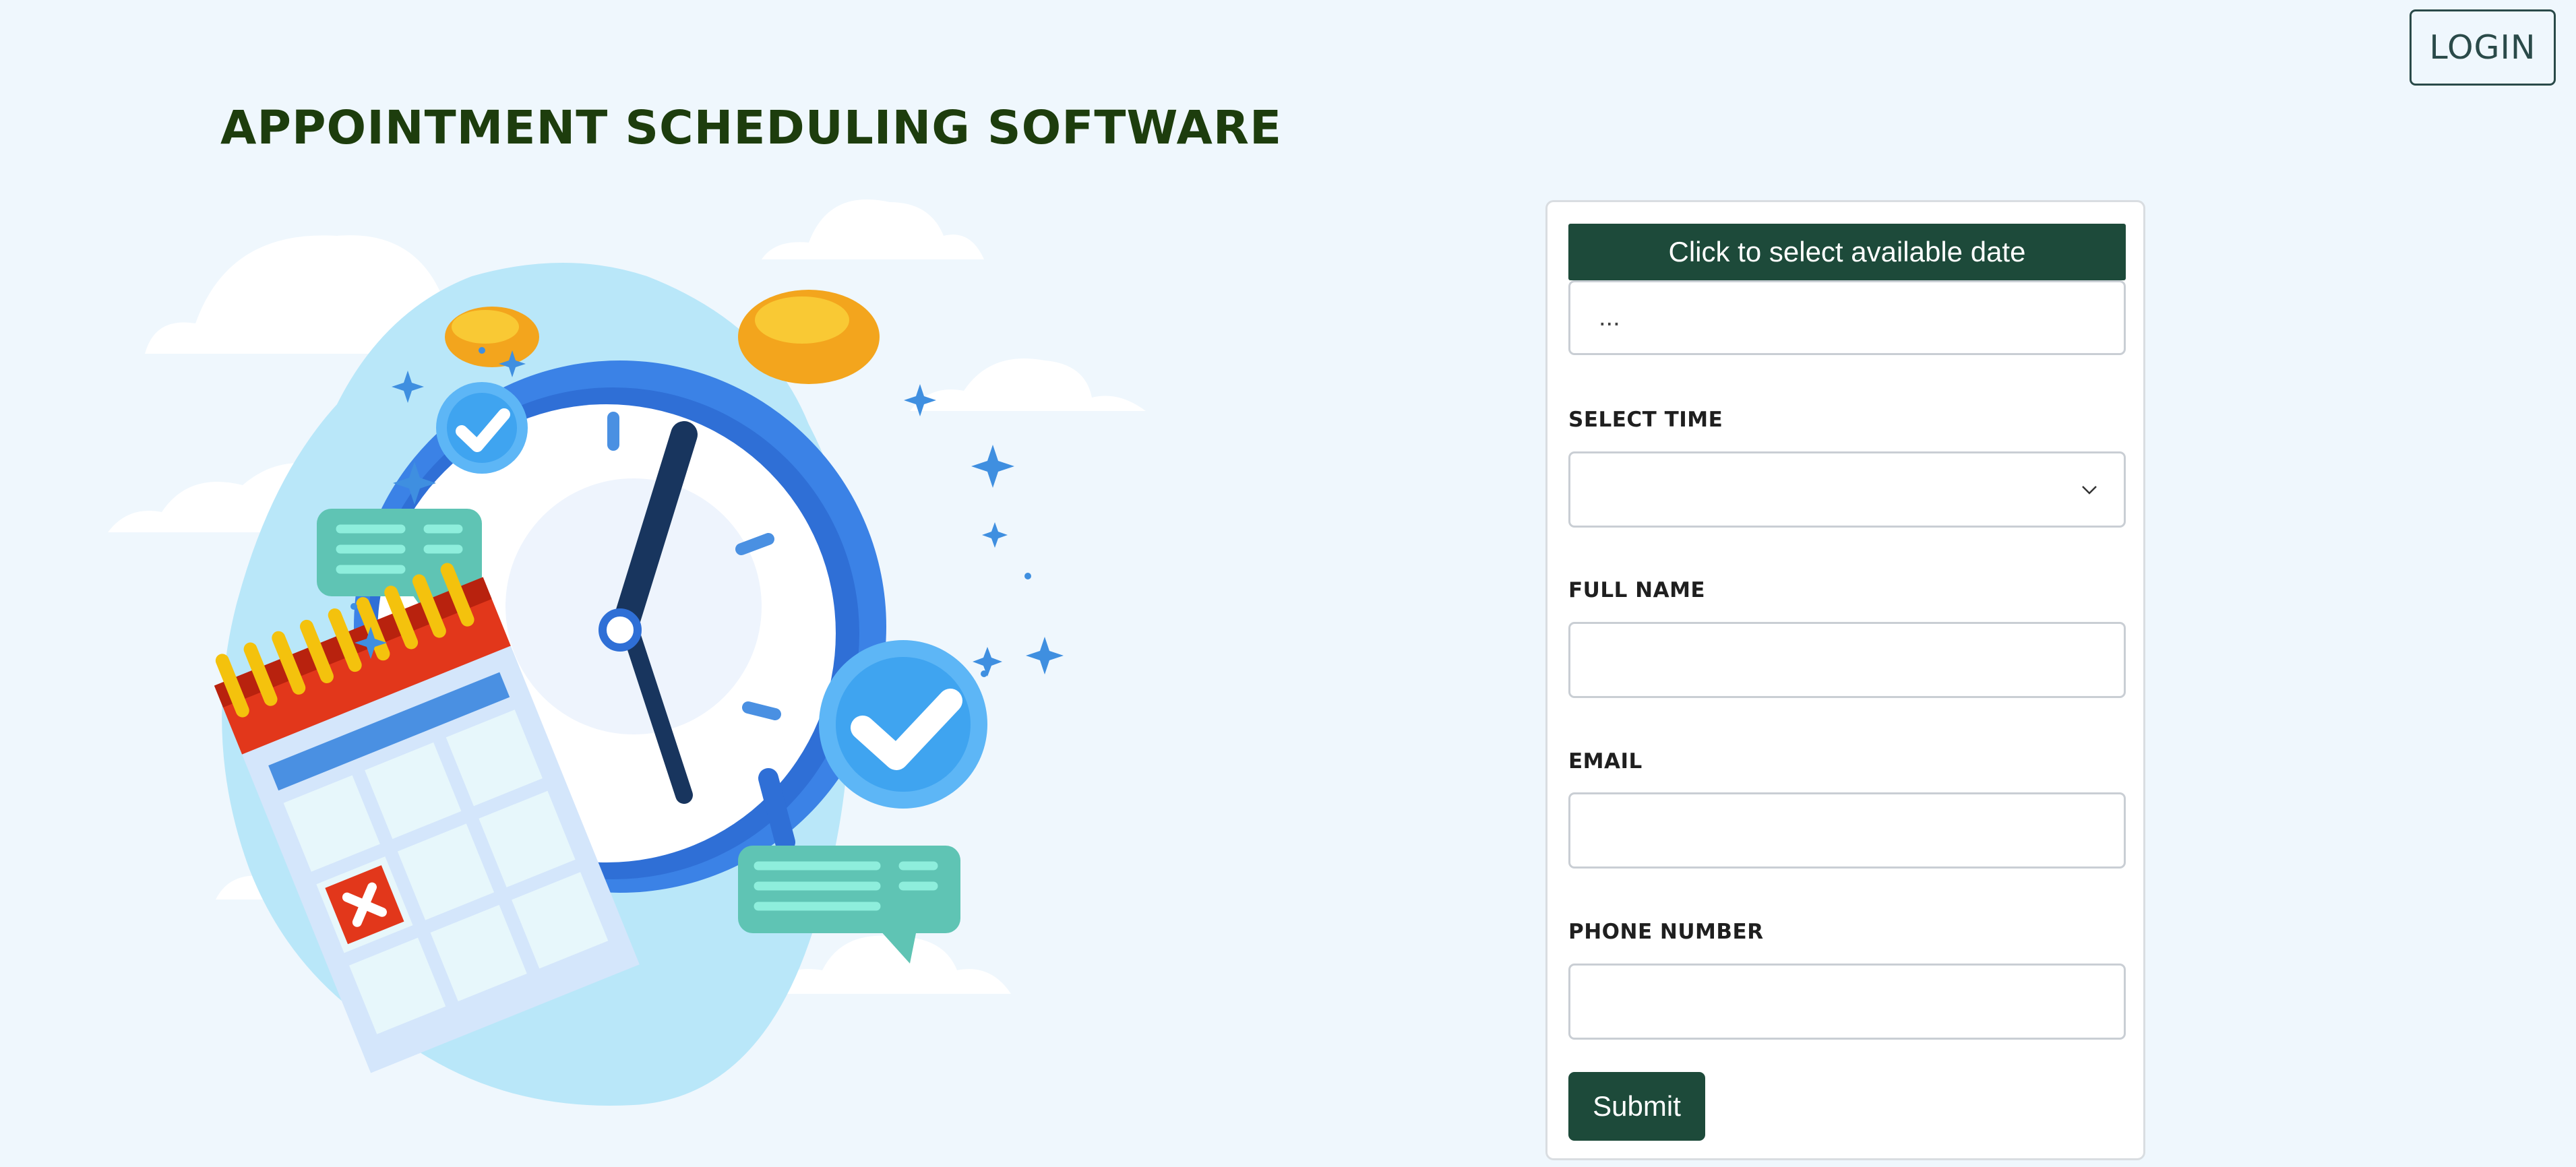 The height and width of the screenshot is (1167, 2576). What do you see at coordinates (1637, 590) in the screenshot?
I see `full-name-label: FULL NAME` at bounding box center [1637, 590].